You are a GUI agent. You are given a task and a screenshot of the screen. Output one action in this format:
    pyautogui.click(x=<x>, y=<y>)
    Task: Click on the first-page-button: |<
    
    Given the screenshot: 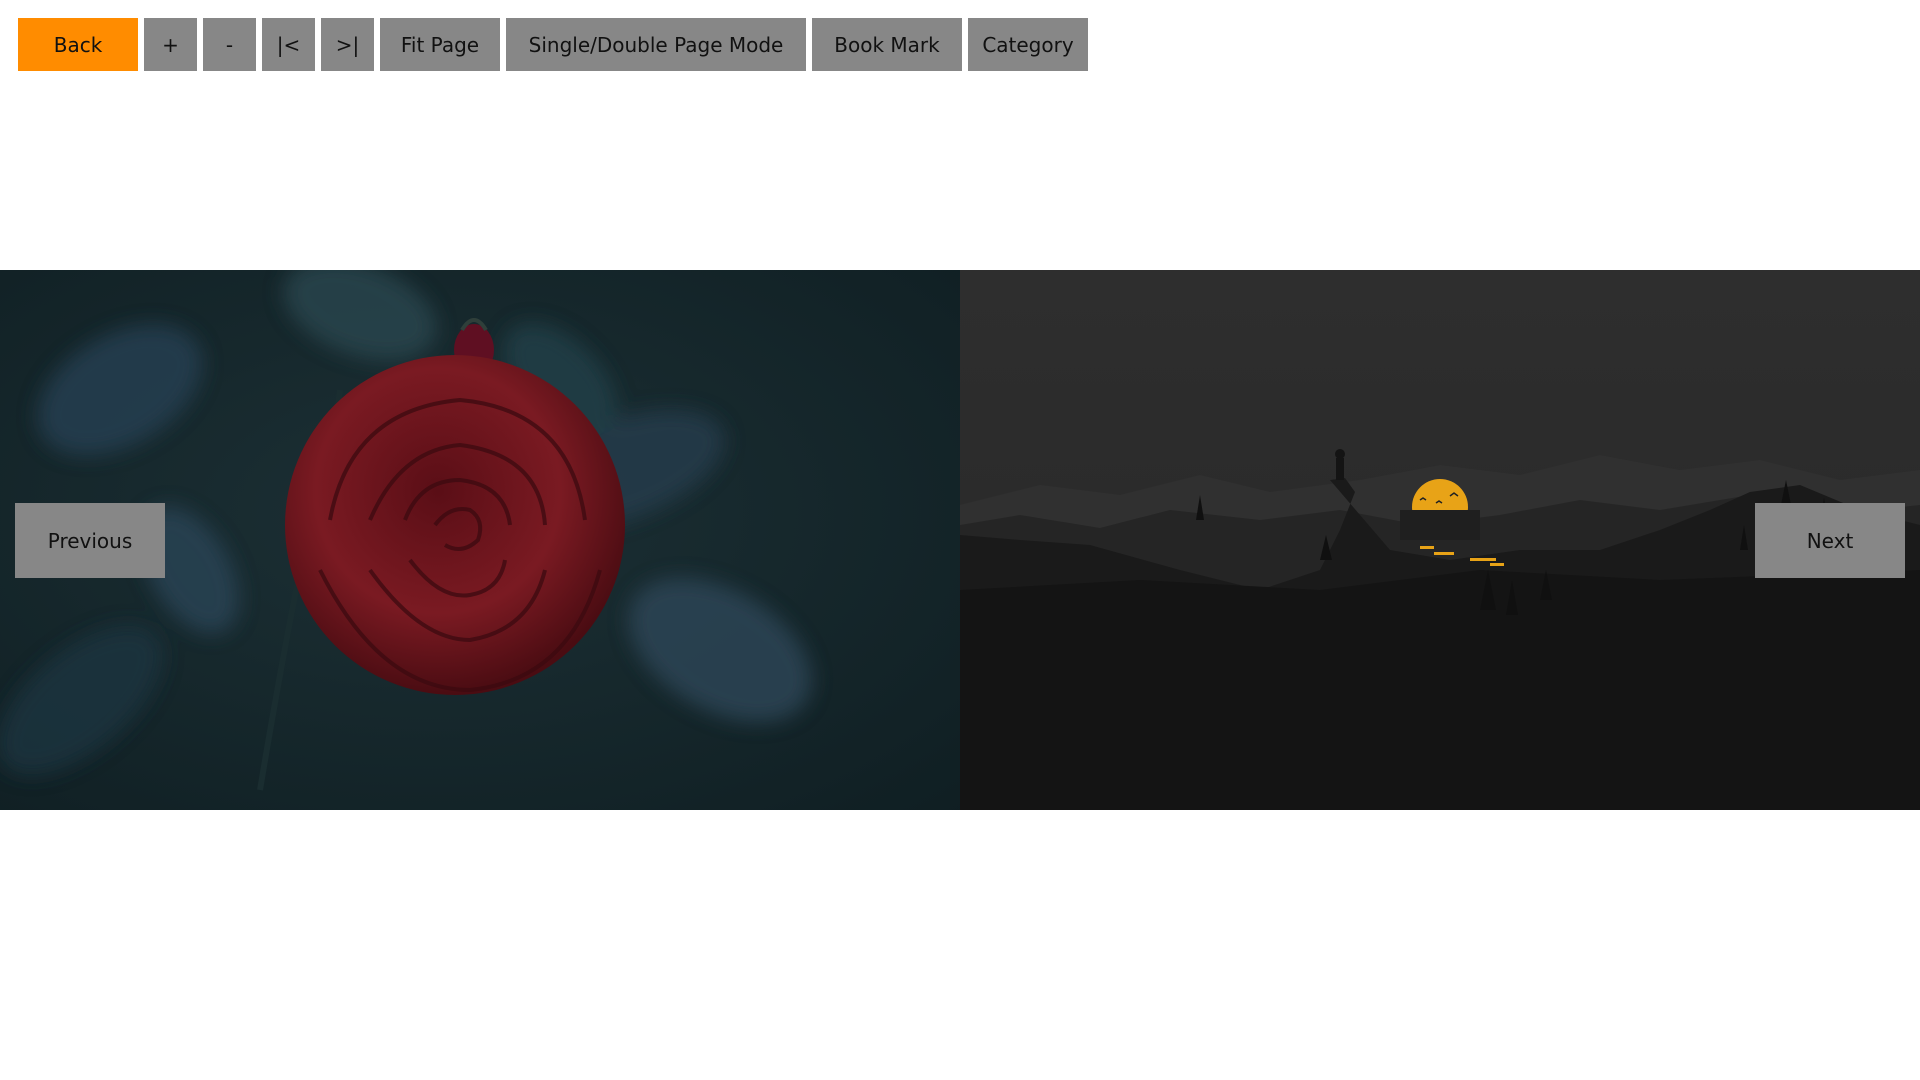 What is the action you would take?
    pyautogui.click(x=288, y=44)
    